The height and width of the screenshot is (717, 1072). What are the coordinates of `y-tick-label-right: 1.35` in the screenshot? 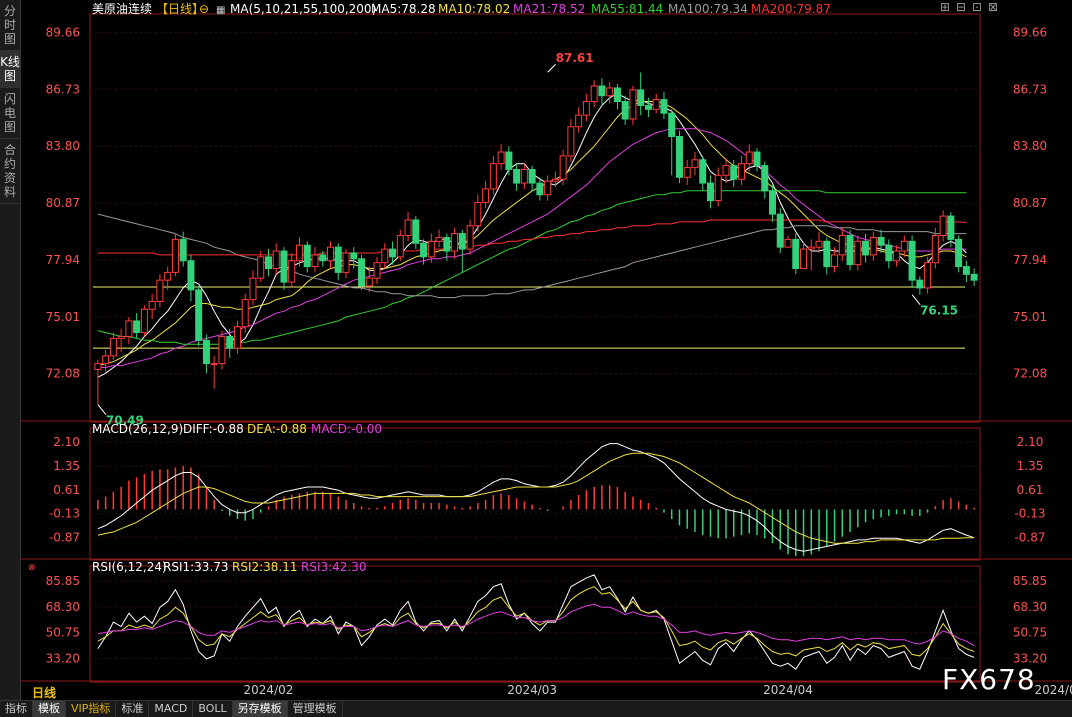 It's located at (1030, 466).